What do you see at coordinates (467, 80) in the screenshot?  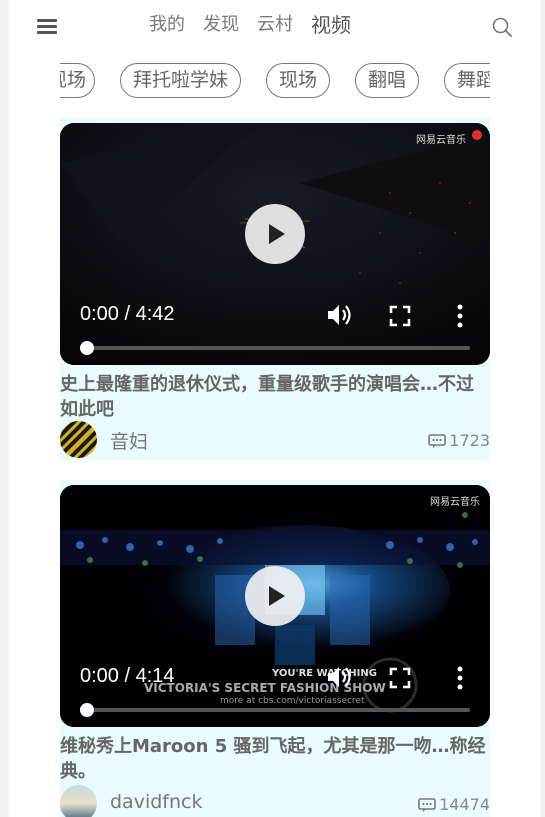 I see `category-chip: 舞蹈` at bounding box center [467, 80].